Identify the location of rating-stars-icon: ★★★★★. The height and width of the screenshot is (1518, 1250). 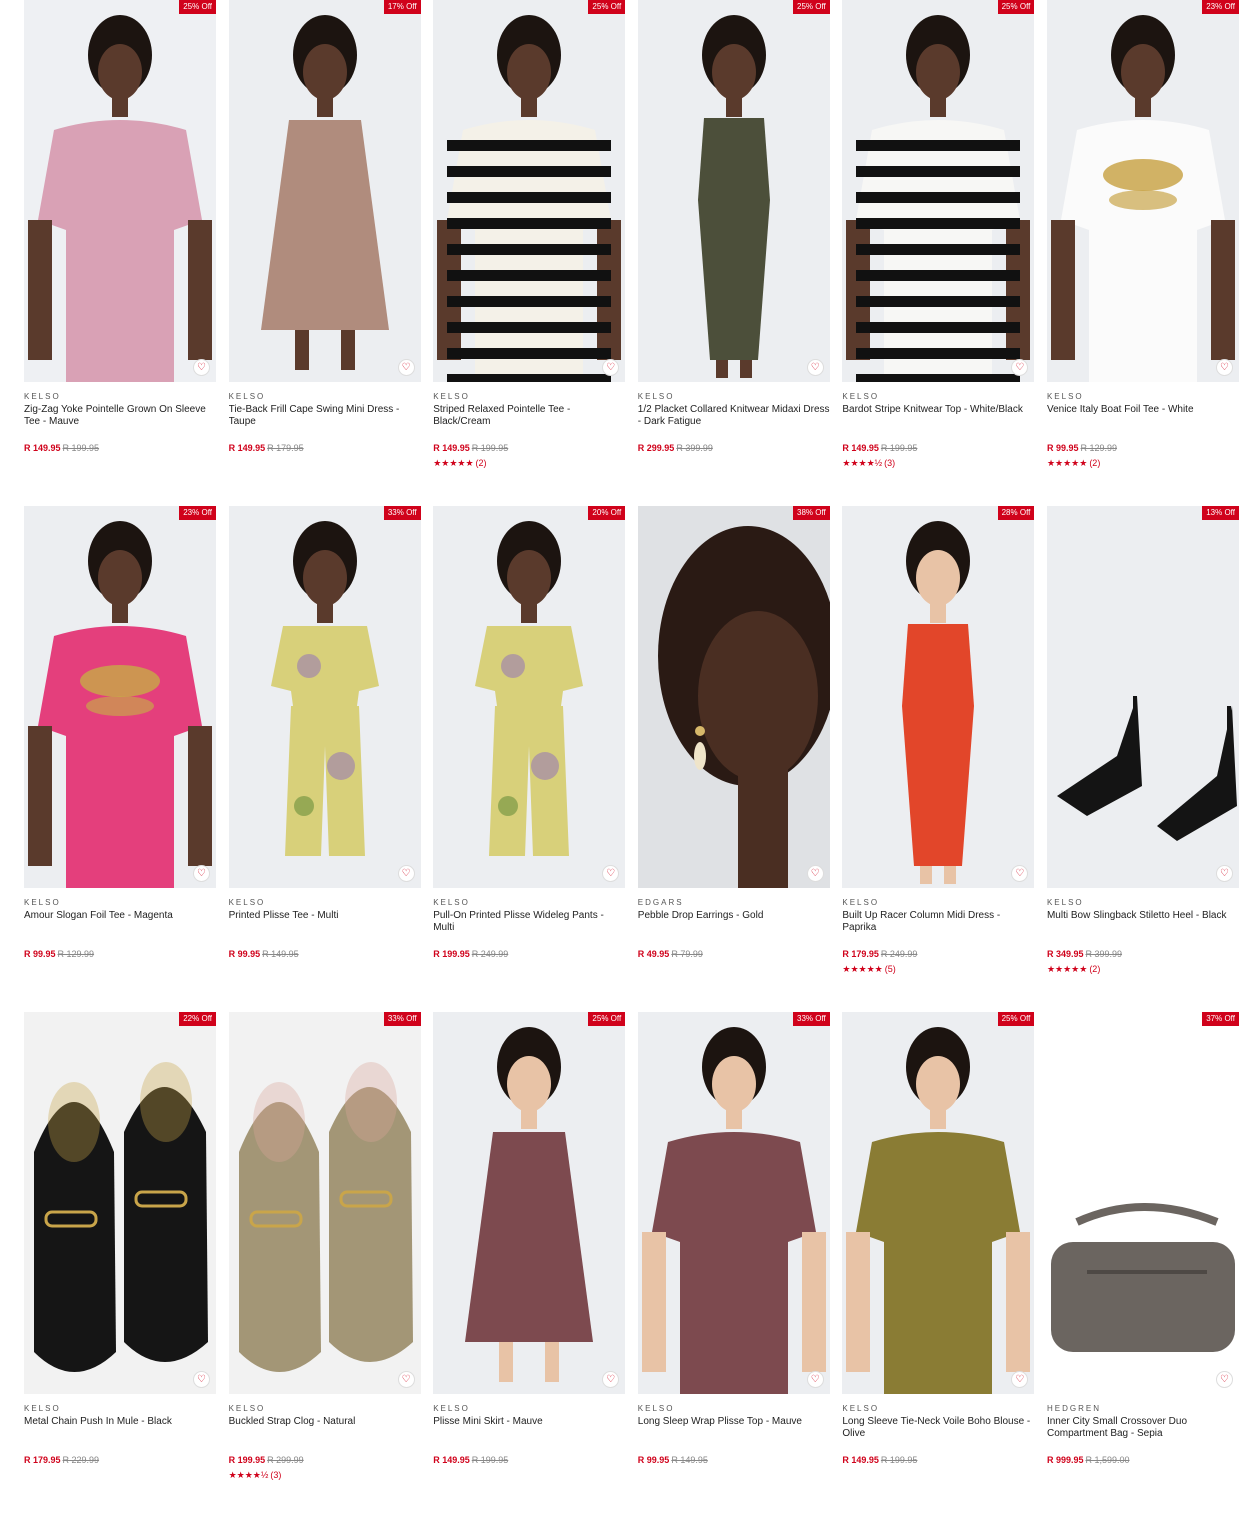
(862, 969).